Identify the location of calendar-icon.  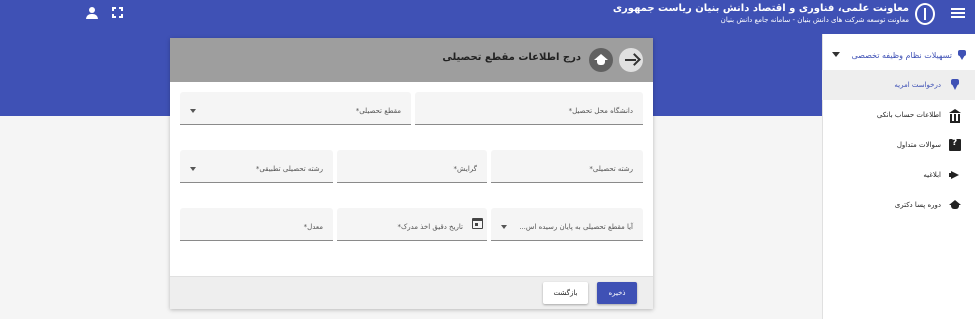
(477, 223).